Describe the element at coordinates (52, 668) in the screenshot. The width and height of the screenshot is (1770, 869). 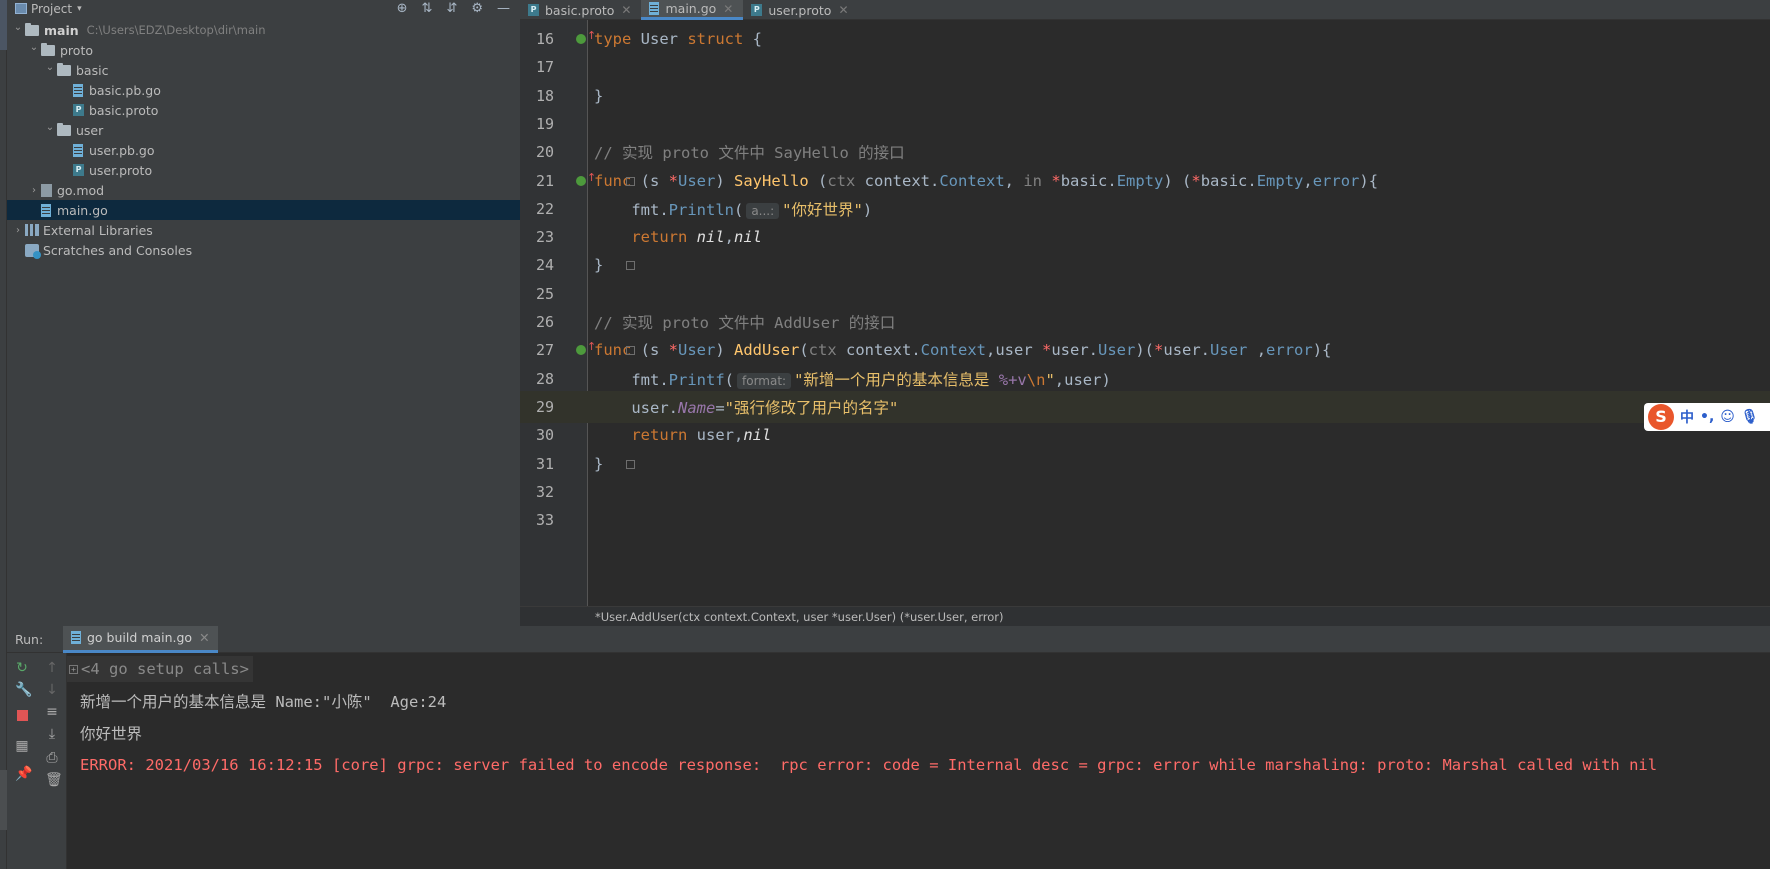
I see `arrow-up-icon: ↑` at that location.